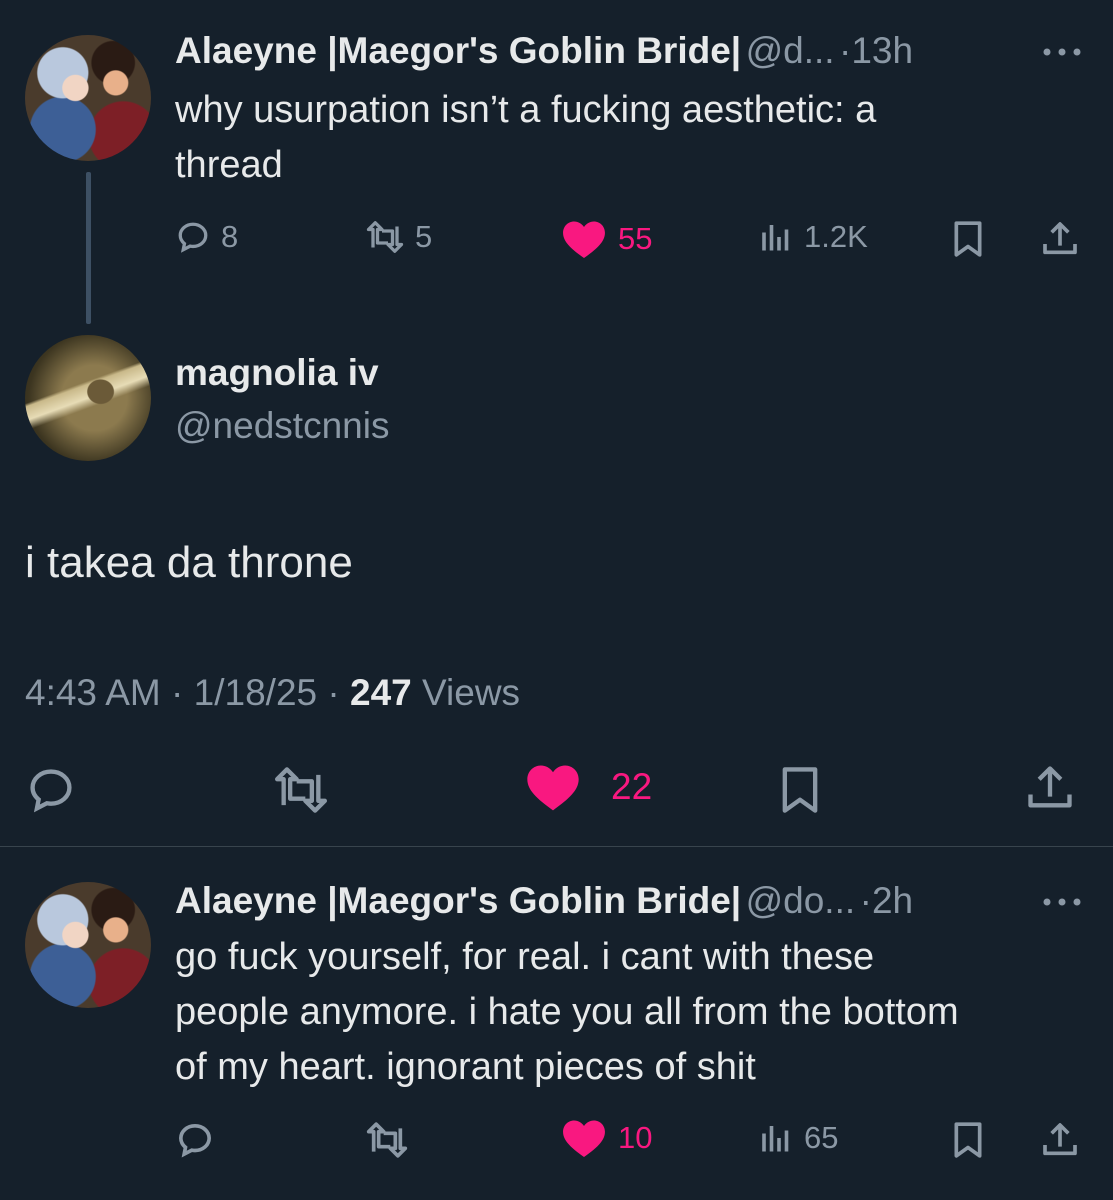 The height and width of the screenshot is (1200, 1113). I want to click on tweet-text-line: thread, so click(229, 165).